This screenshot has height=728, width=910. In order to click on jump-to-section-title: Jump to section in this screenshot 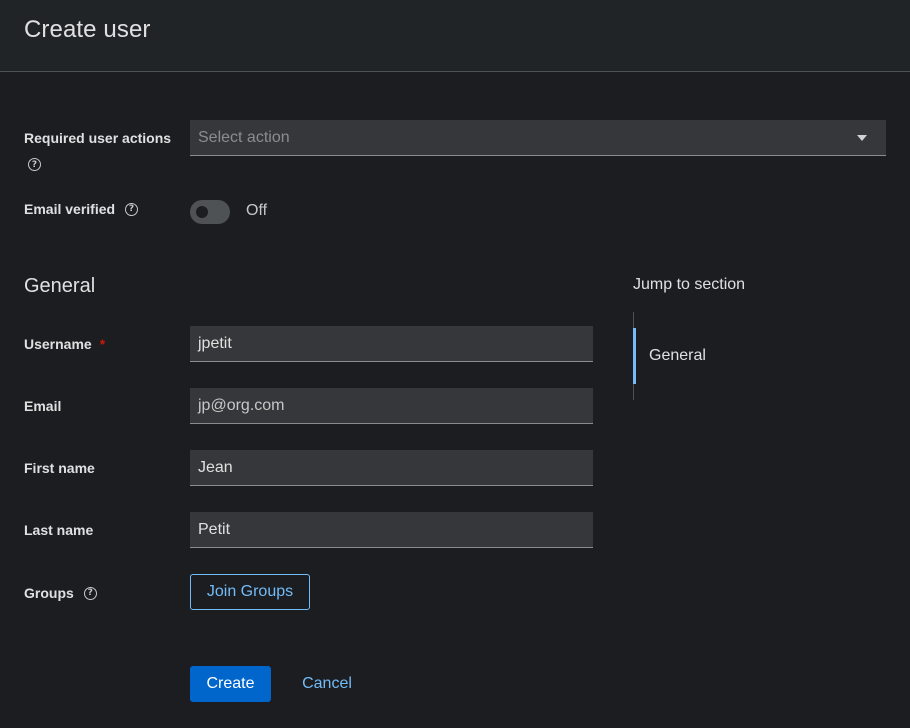, I will do `click(689, 284)`.